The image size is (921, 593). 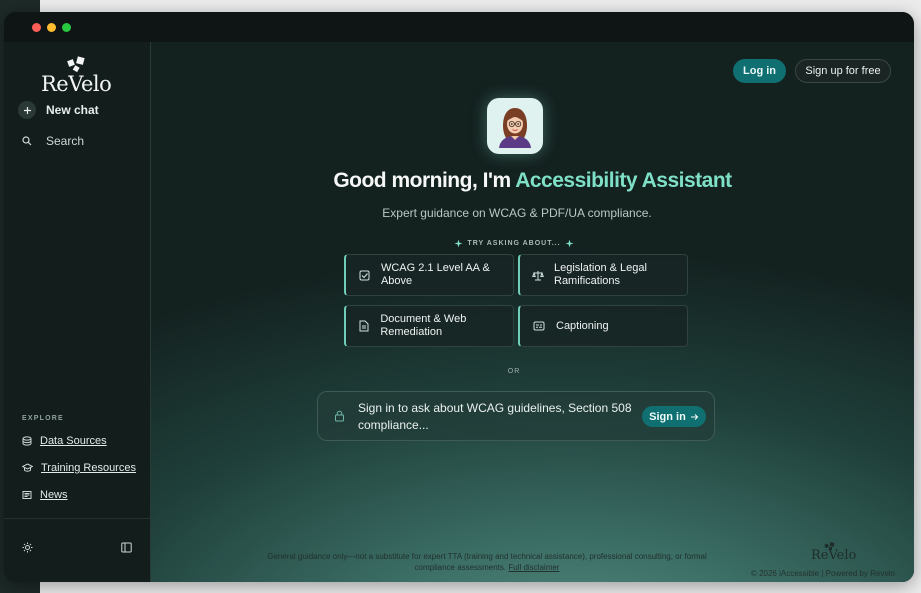 What do you see at coordinates (27, 495) in the screenshot?
I see `newspaper-icon` at bounding box center [27, 495].